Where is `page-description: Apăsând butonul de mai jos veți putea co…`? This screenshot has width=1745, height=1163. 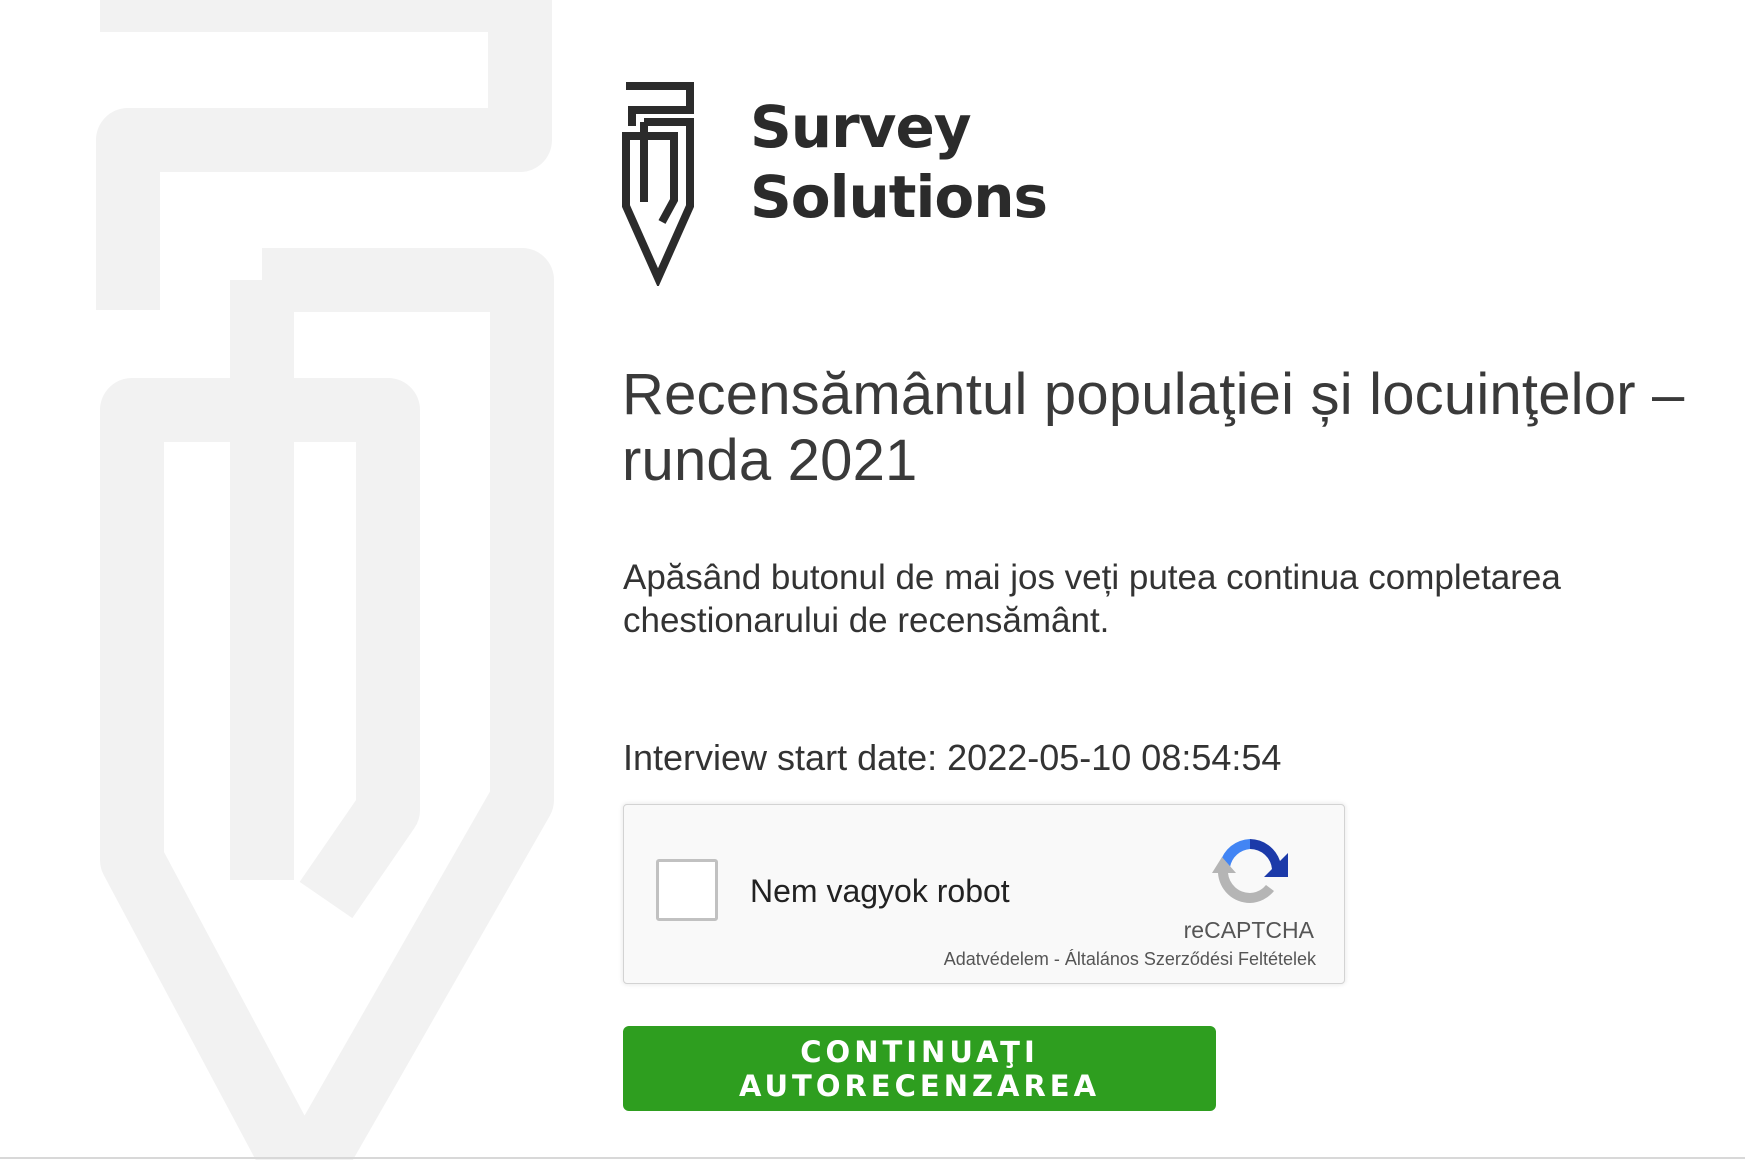
page-description: Apăsând butonul de mai jos veți putea co… is located at coordinates (1092, 599).